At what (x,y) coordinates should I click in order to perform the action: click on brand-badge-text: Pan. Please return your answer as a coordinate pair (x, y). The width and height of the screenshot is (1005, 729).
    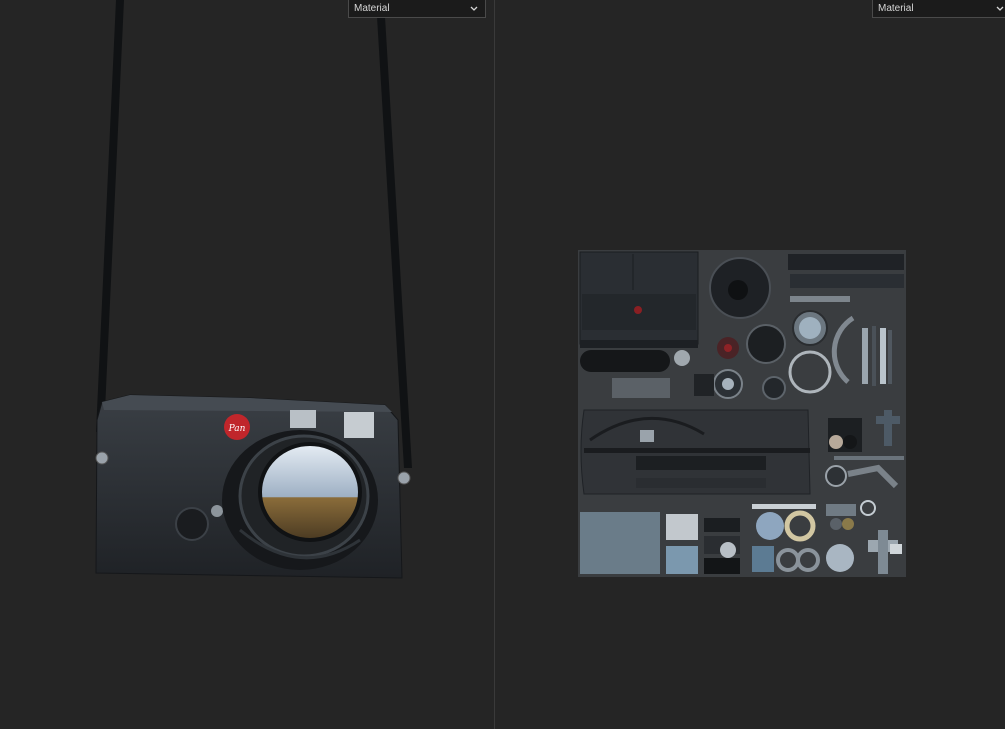
    Looking at the image, I should click on (237, 429).